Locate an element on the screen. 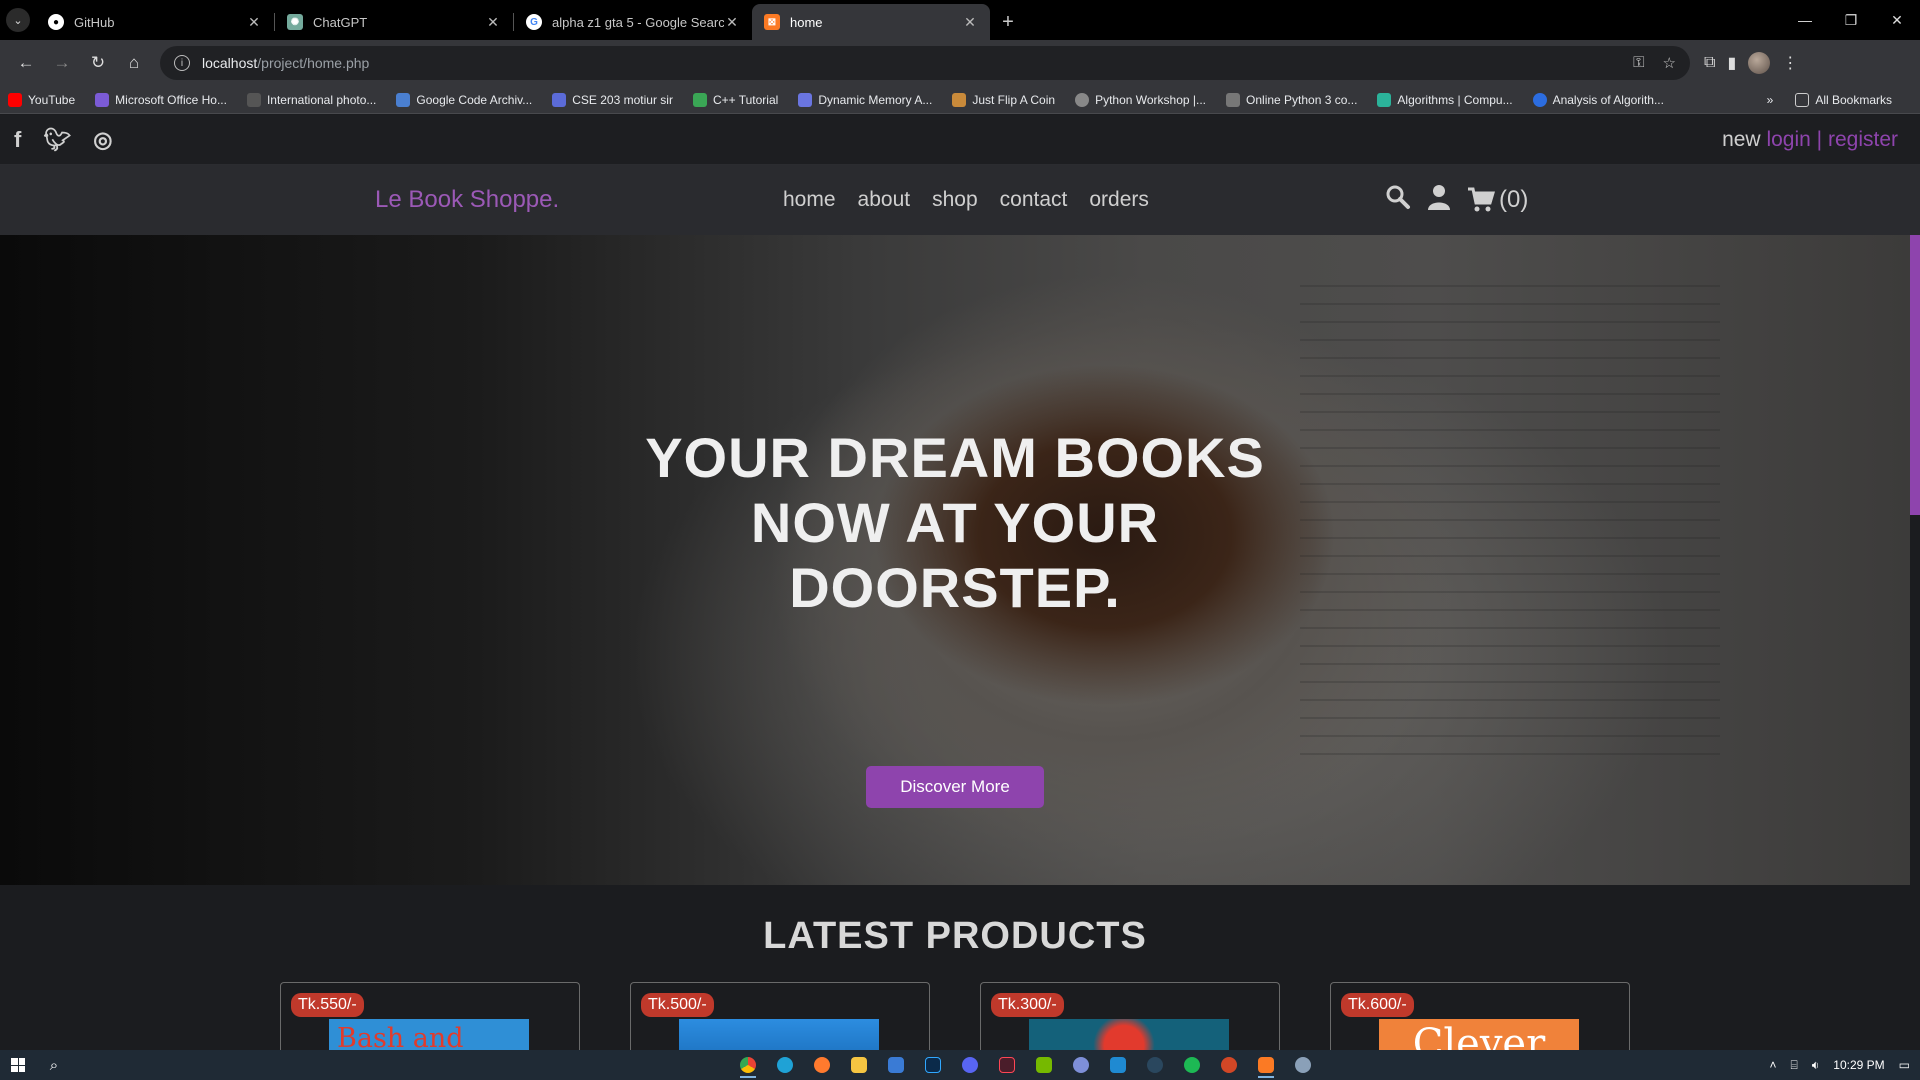 The height and width of the screenshot is (1080, 1920). bookmarks-overflow-button: » is located at coordinates (1770, 100).